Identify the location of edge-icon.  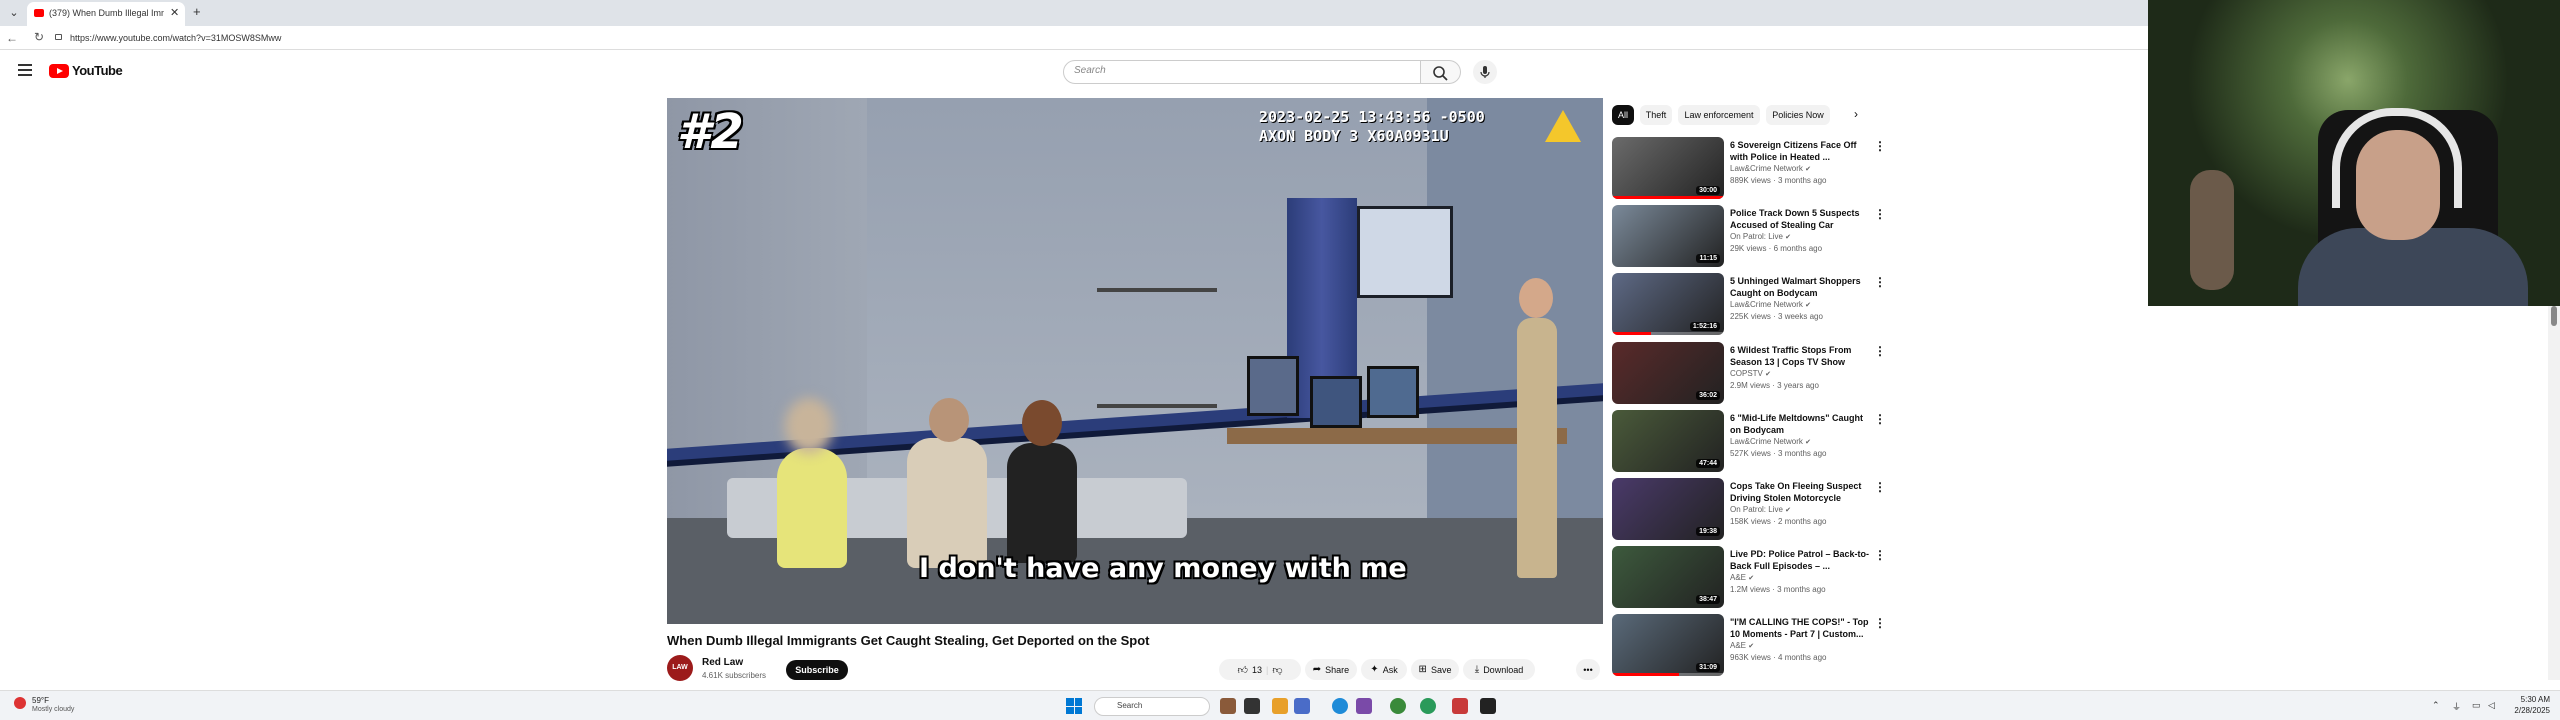
(1340, 706).